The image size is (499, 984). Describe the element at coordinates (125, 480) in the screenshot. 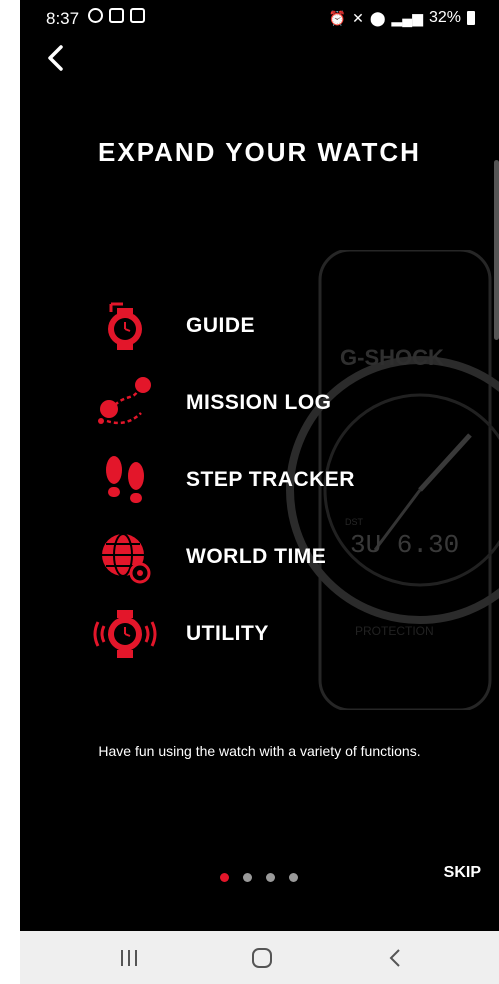

I see `footprints-icon` at that location.